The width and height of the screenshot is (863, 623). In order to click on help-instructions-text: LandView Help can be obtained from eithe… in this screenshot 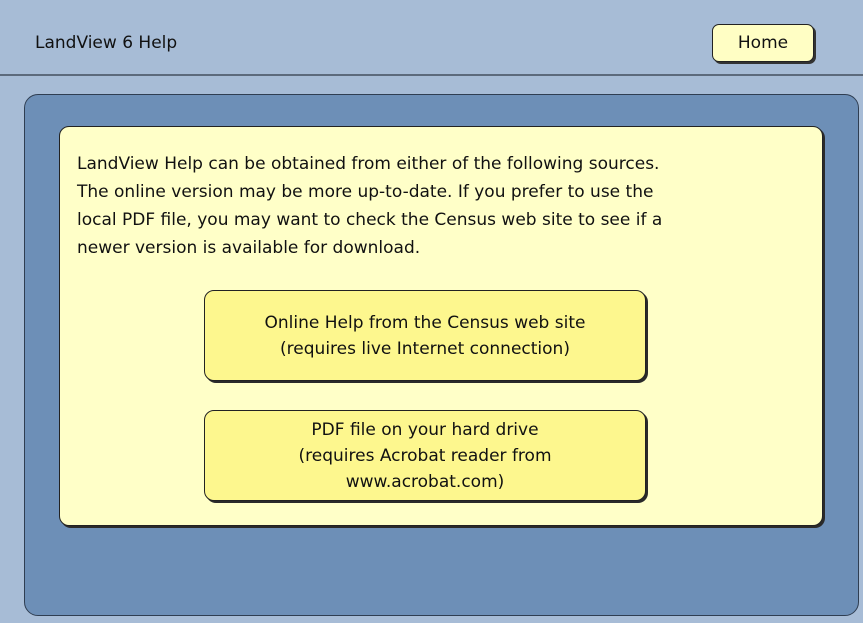, I will do `click(370, 206)`.